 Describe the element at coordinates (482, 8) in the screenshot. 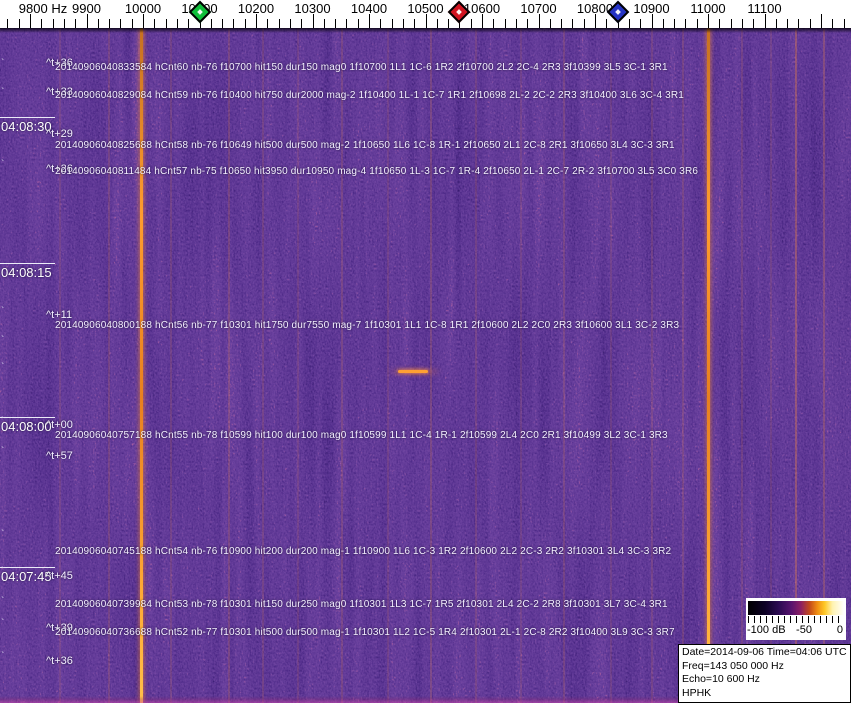

I see `freq-label: 10600` at that location.